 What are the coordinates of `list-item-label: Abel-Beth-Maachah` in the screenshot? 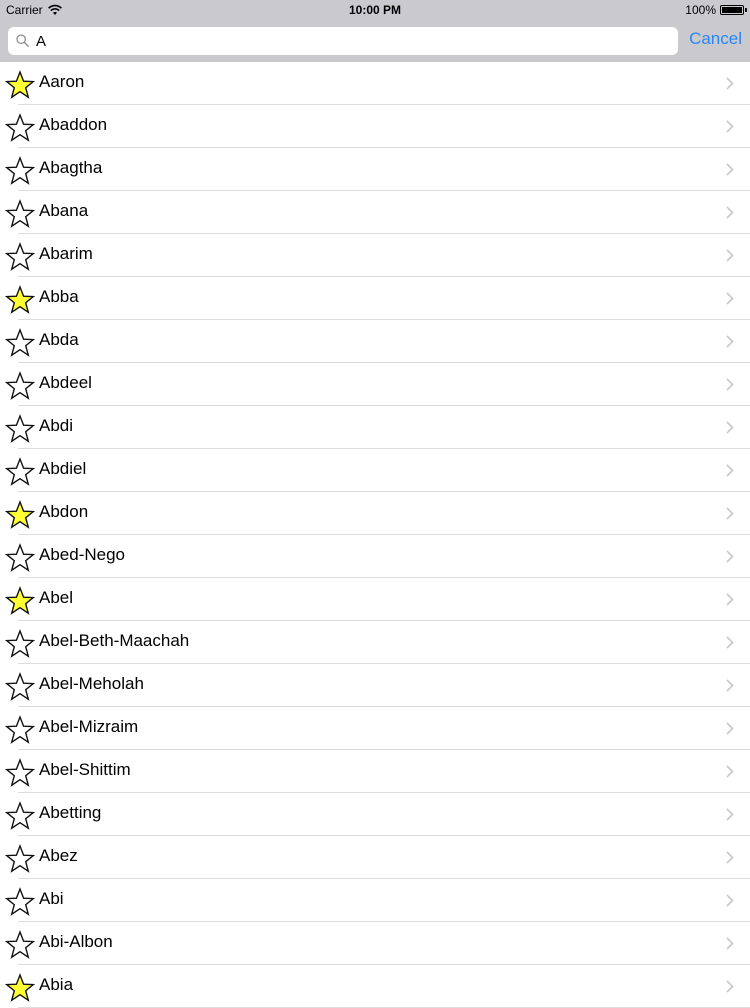 It's located at (114, 640).